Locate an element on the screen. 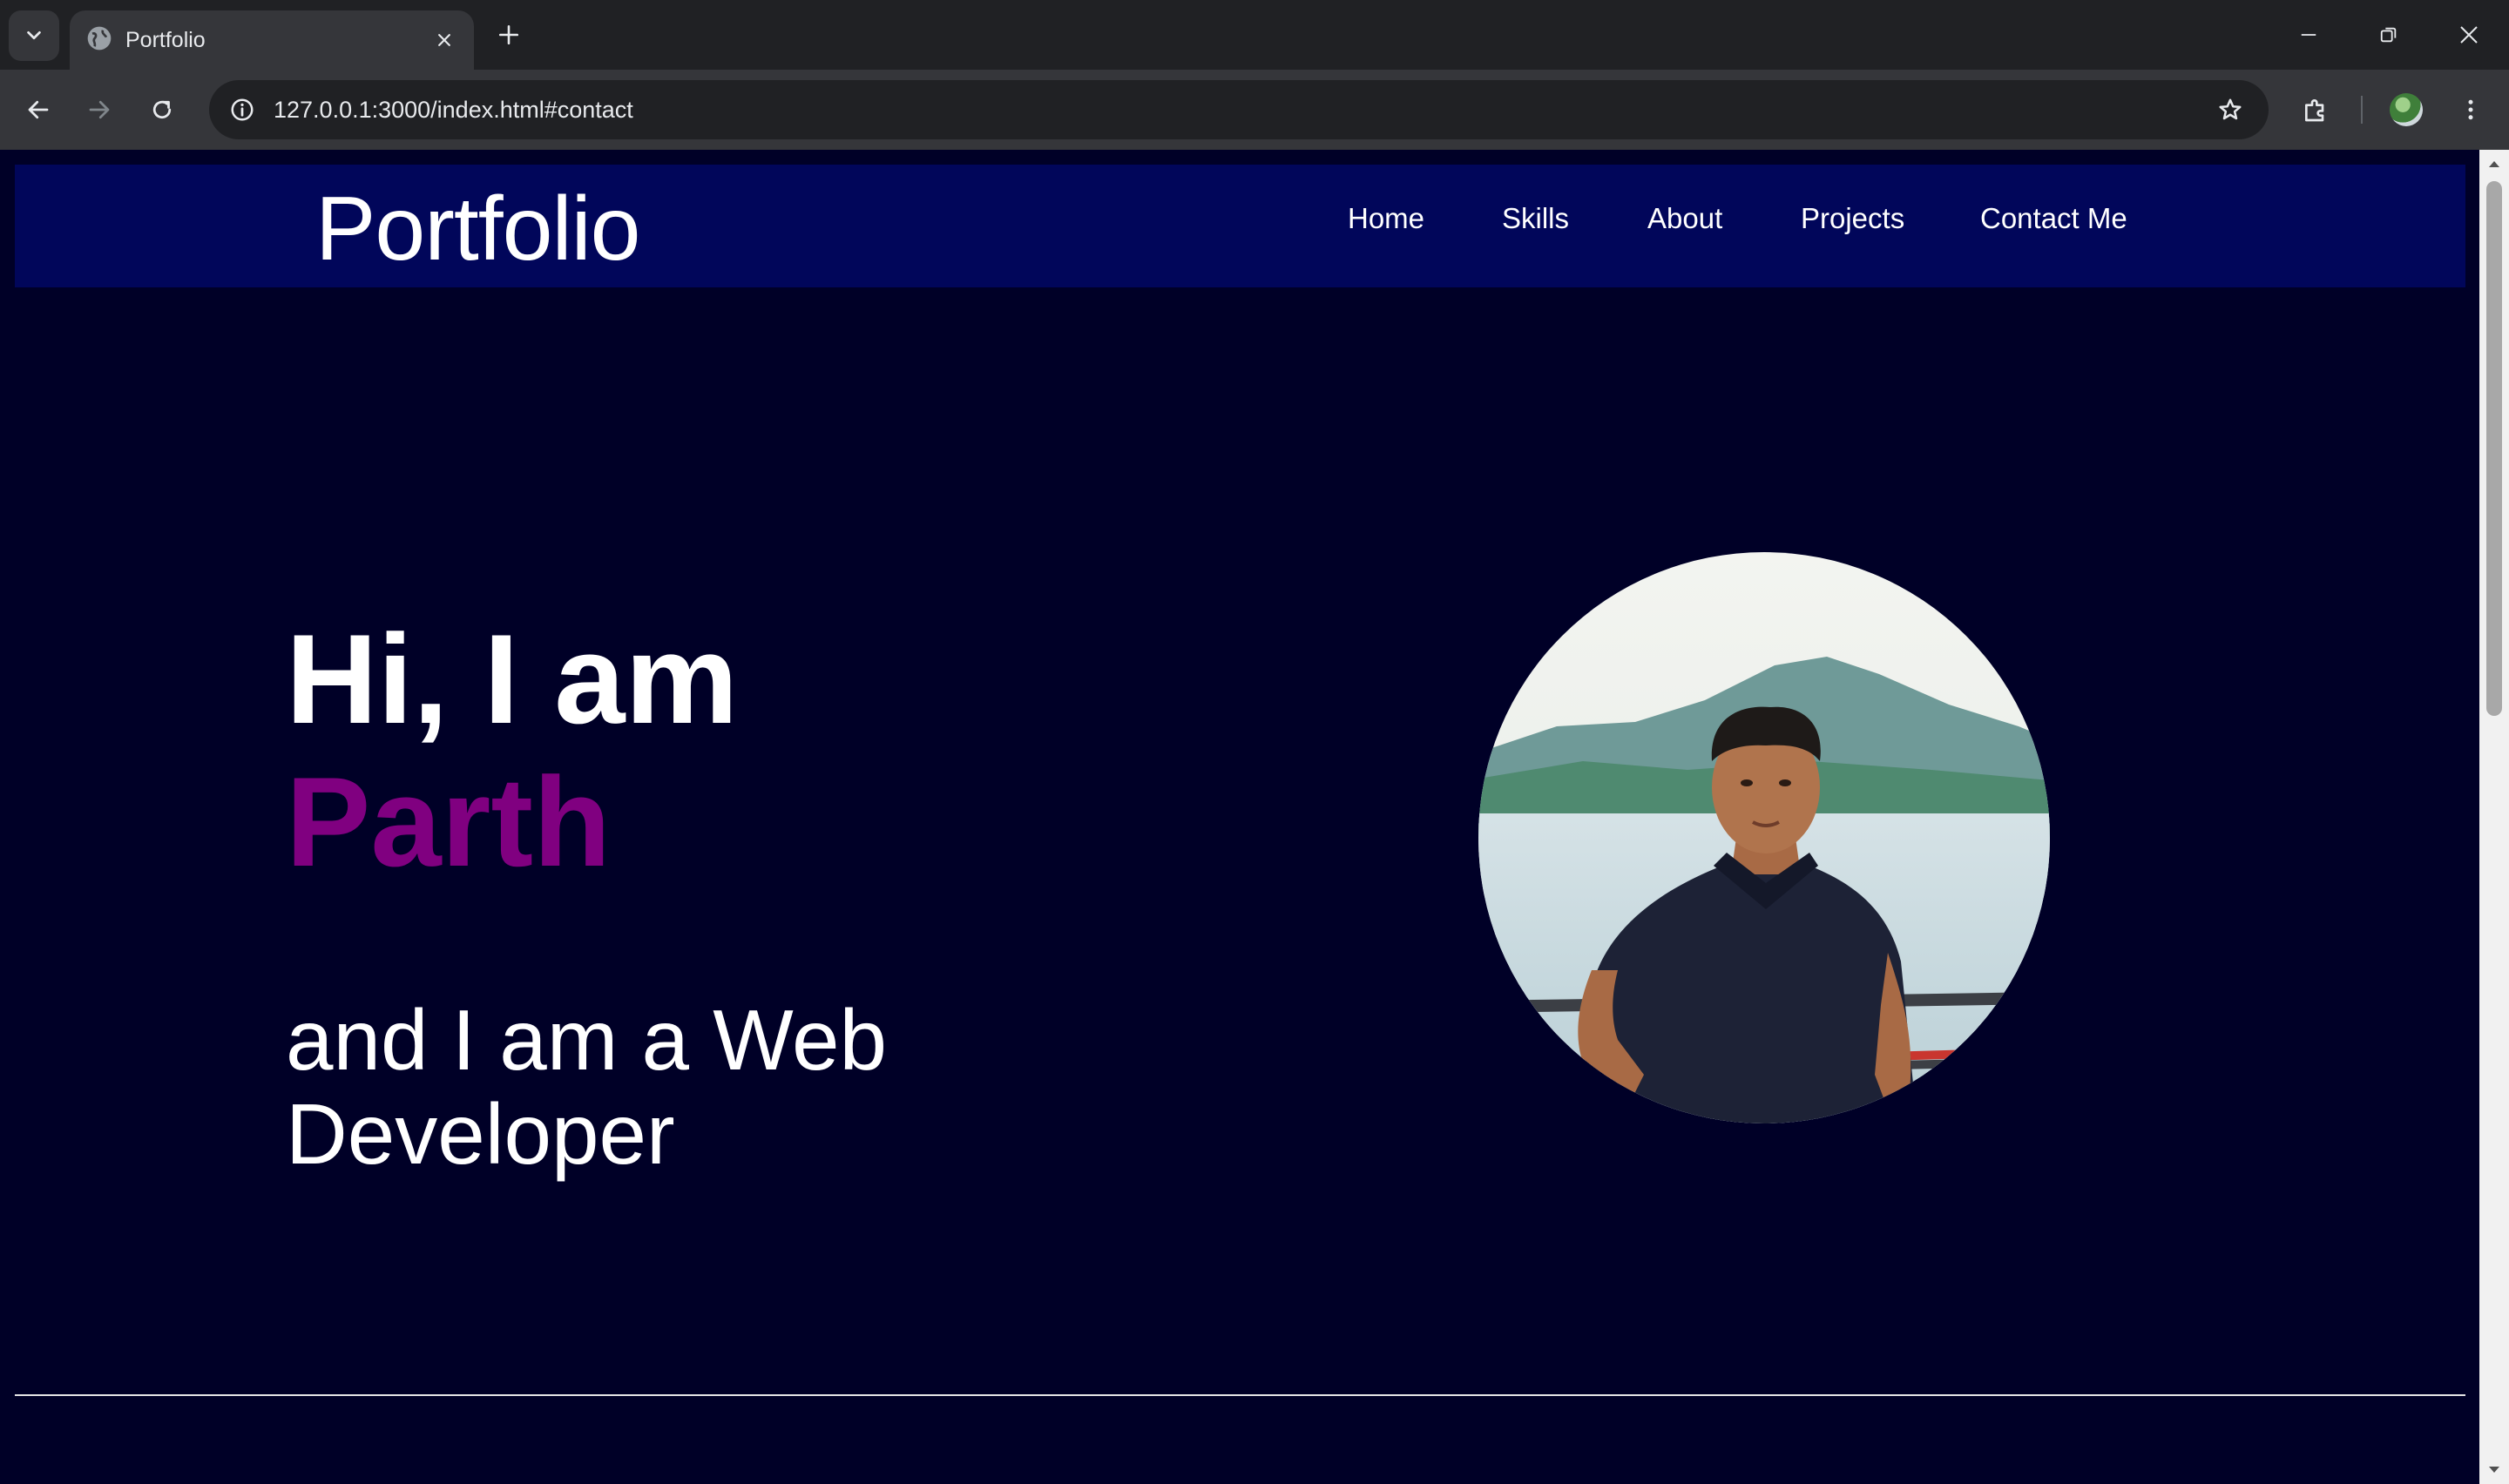  profile-photo is located at coordinates (1764, 838).